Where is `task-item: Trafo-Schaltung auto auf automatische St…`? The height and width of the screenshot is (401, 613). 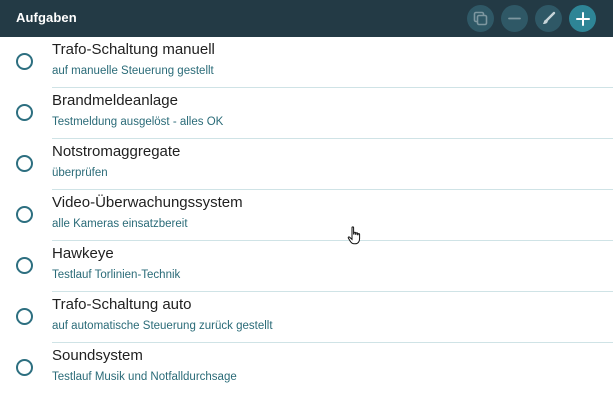
task-item: Trafo-Schaltung auto auf automatische St… is located at coordinates (306, 317).